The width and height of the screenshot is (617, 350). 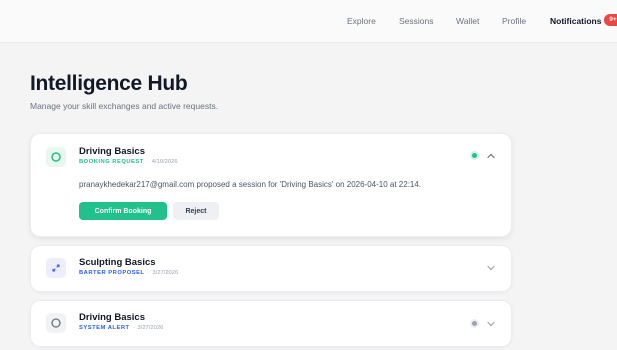 I want to click on card-meta: SYSTEM ALERT · 3/27/2026, so click(x=121, y=328).